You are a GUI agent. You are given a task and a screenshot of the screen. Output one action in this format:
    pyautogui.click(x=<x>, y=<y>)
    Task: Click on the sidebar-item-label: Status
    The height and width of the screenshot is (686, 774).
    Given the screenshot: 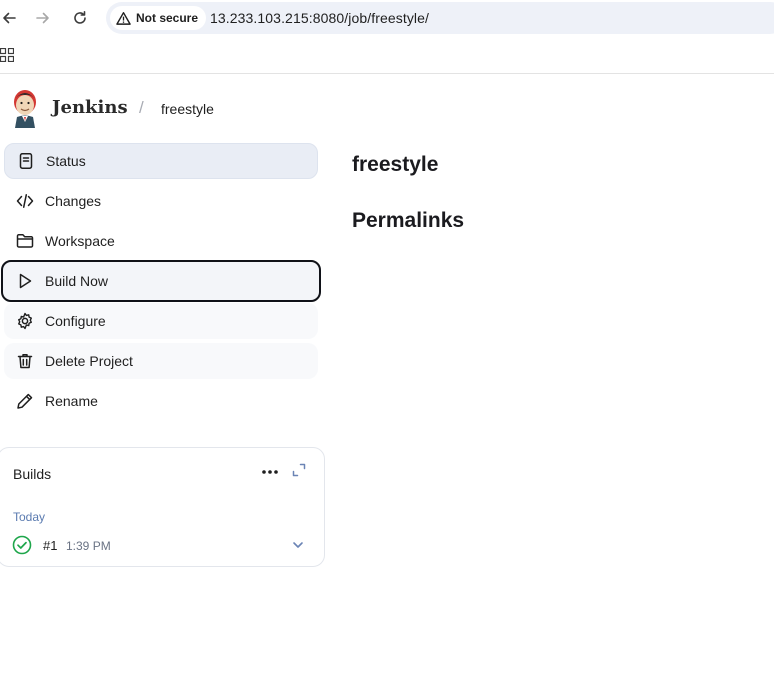 What is the action you would take?
    pyautogui.click(x=66, y=161)
    